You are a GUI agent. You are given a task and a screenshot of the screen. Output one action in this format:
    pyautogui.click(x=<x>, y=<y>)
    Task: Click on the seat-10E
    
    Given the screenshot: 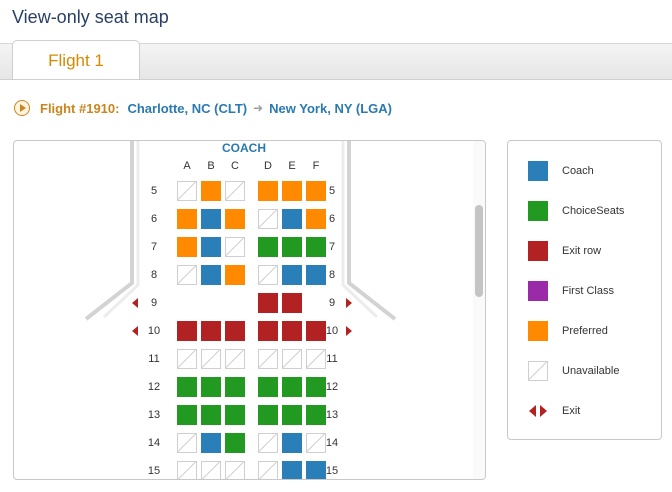 What is the action you would take?
    pyautogui.click(x=292, y=331)
    